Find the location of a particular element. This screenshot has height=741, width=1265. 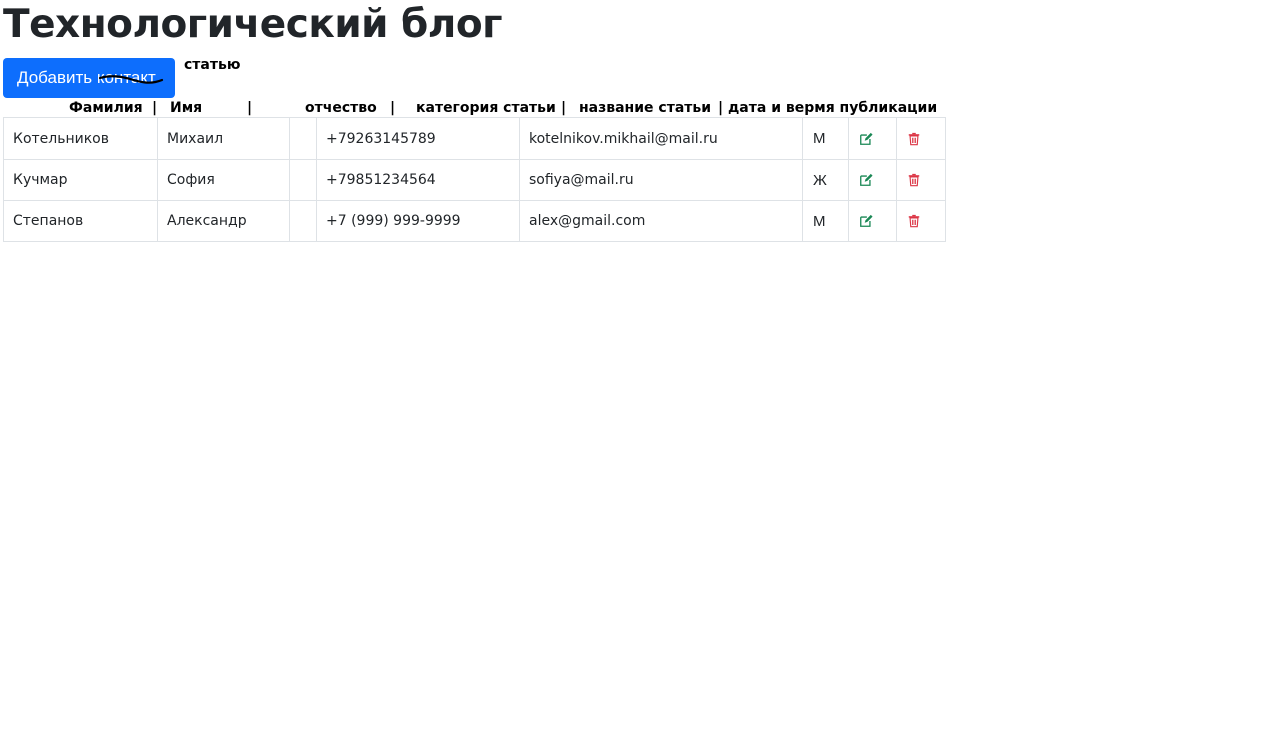

header-surname: Фамилия is located at coordinates (106, 108).